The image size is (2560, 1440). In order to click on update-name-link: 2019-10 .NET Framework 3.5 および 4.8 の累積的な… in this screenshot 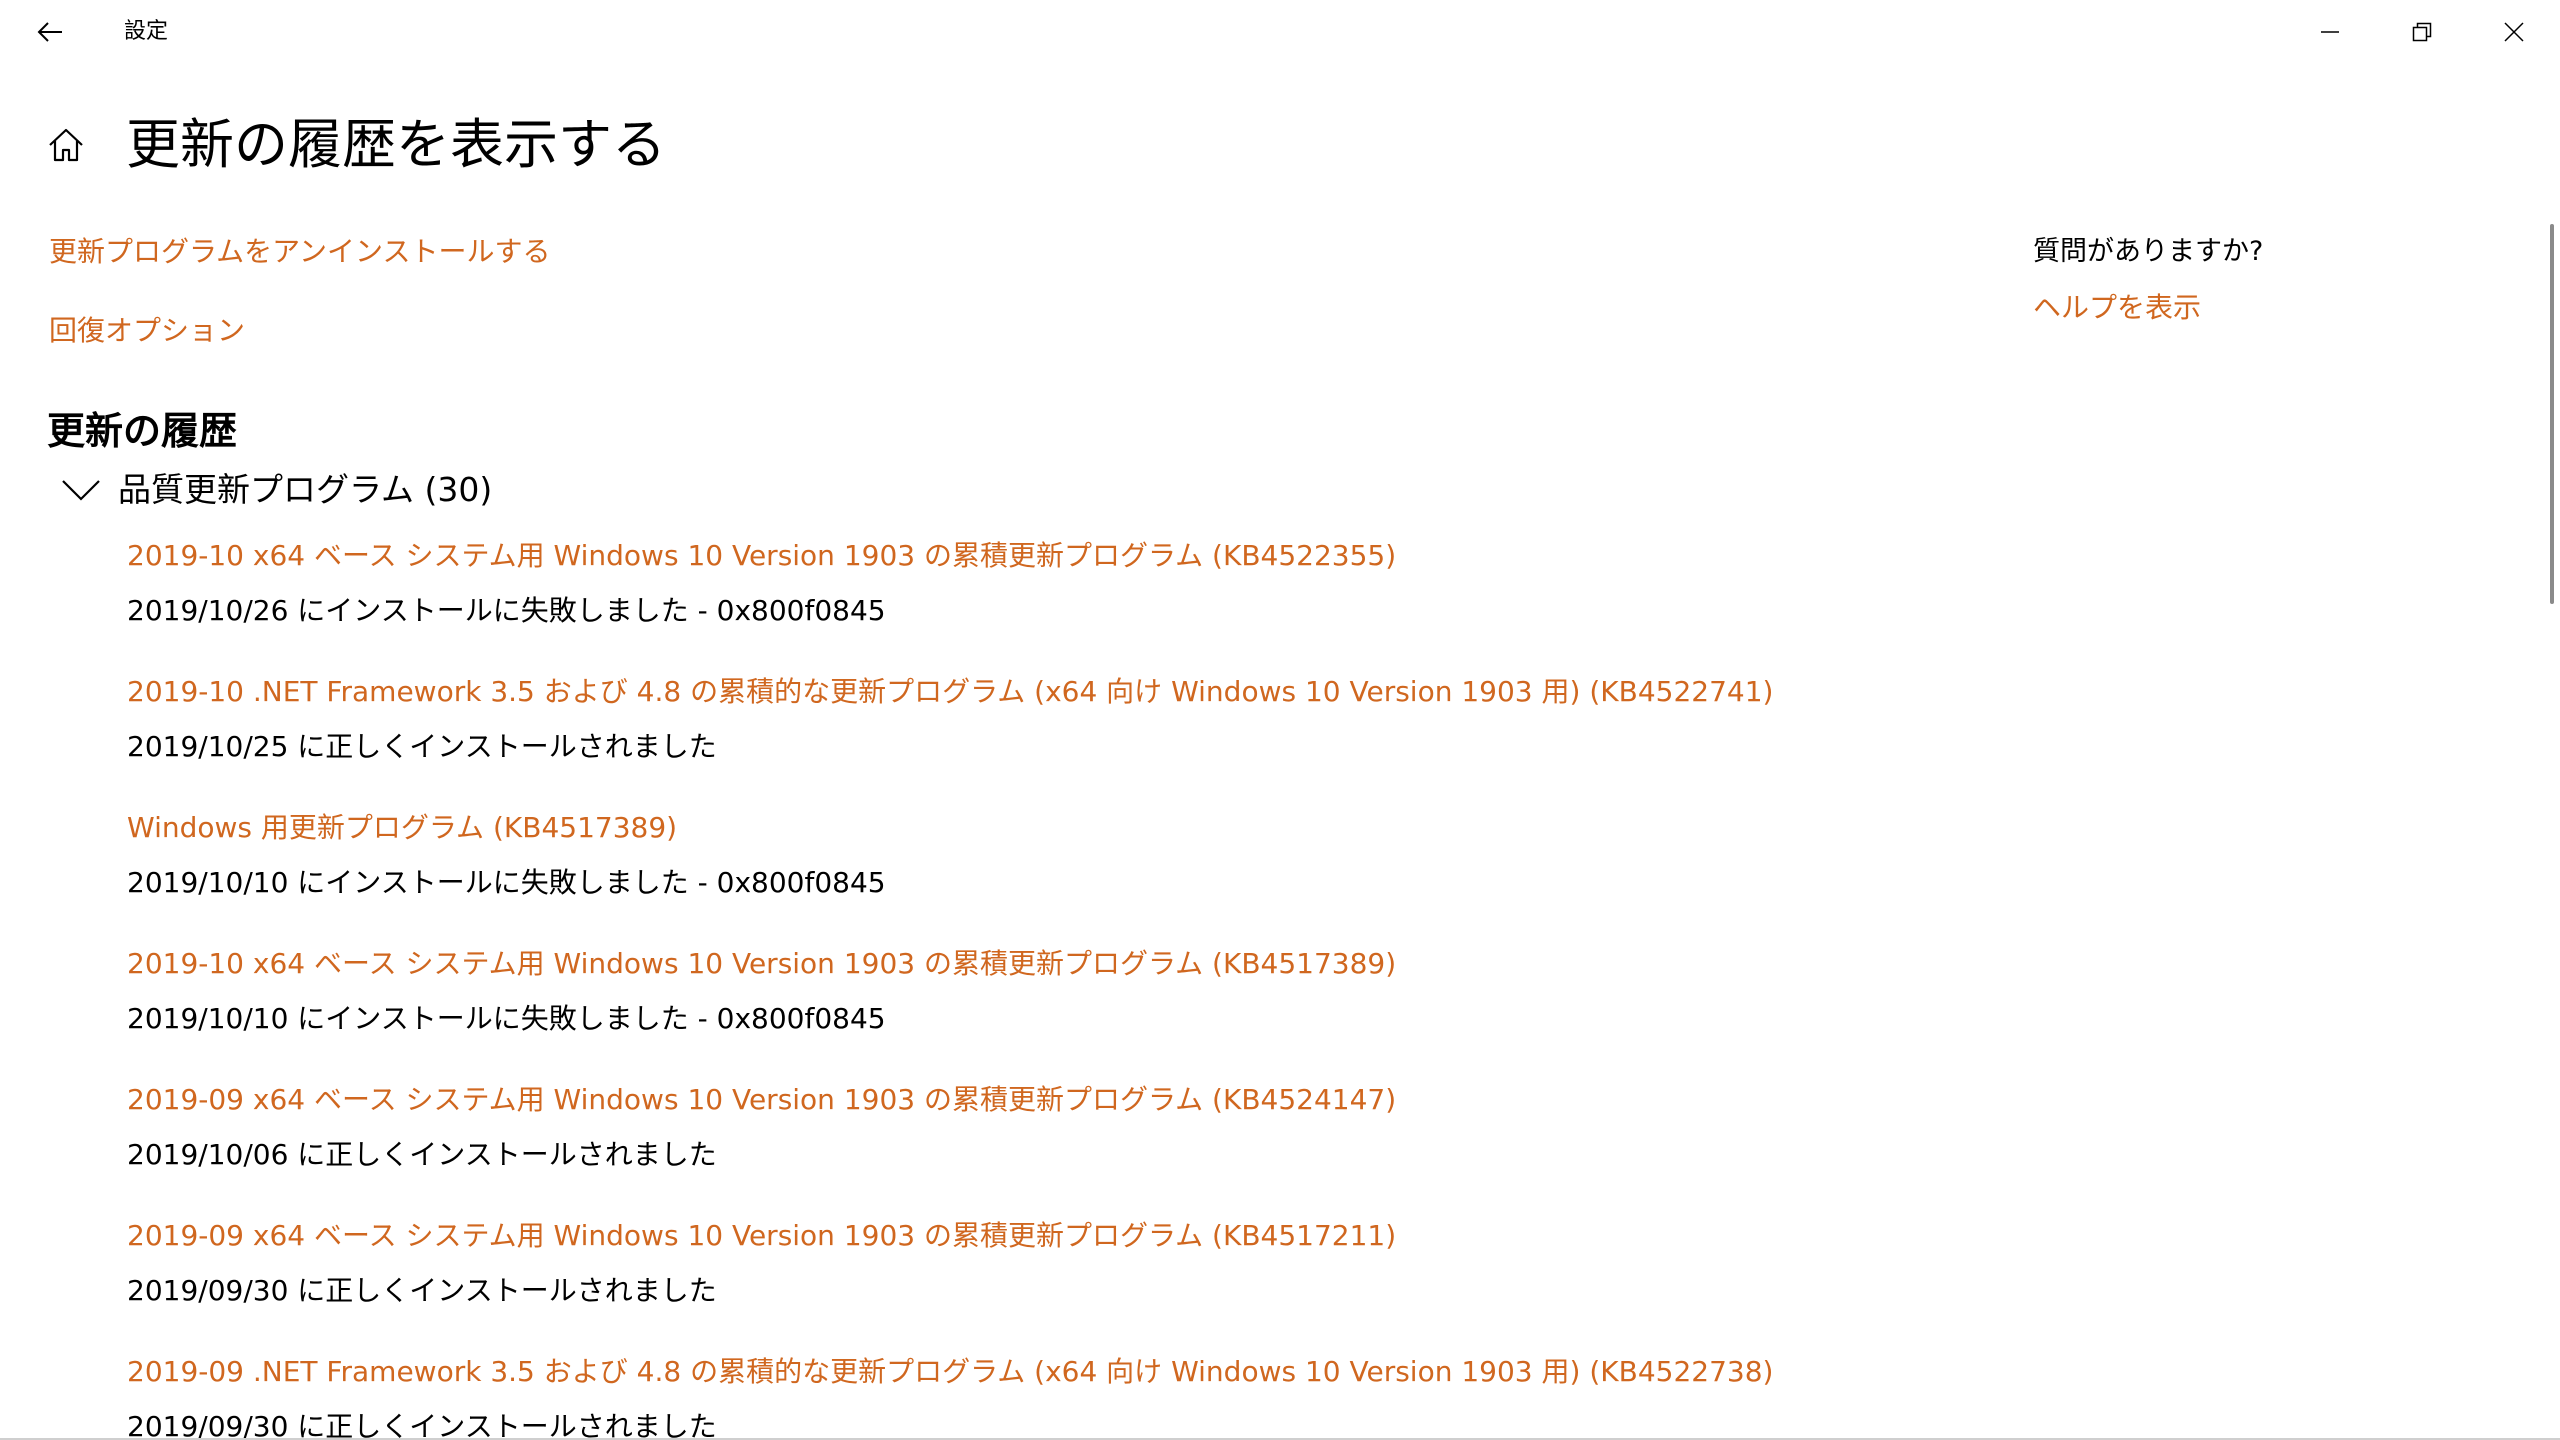, I will do `click(1277, 692)`.